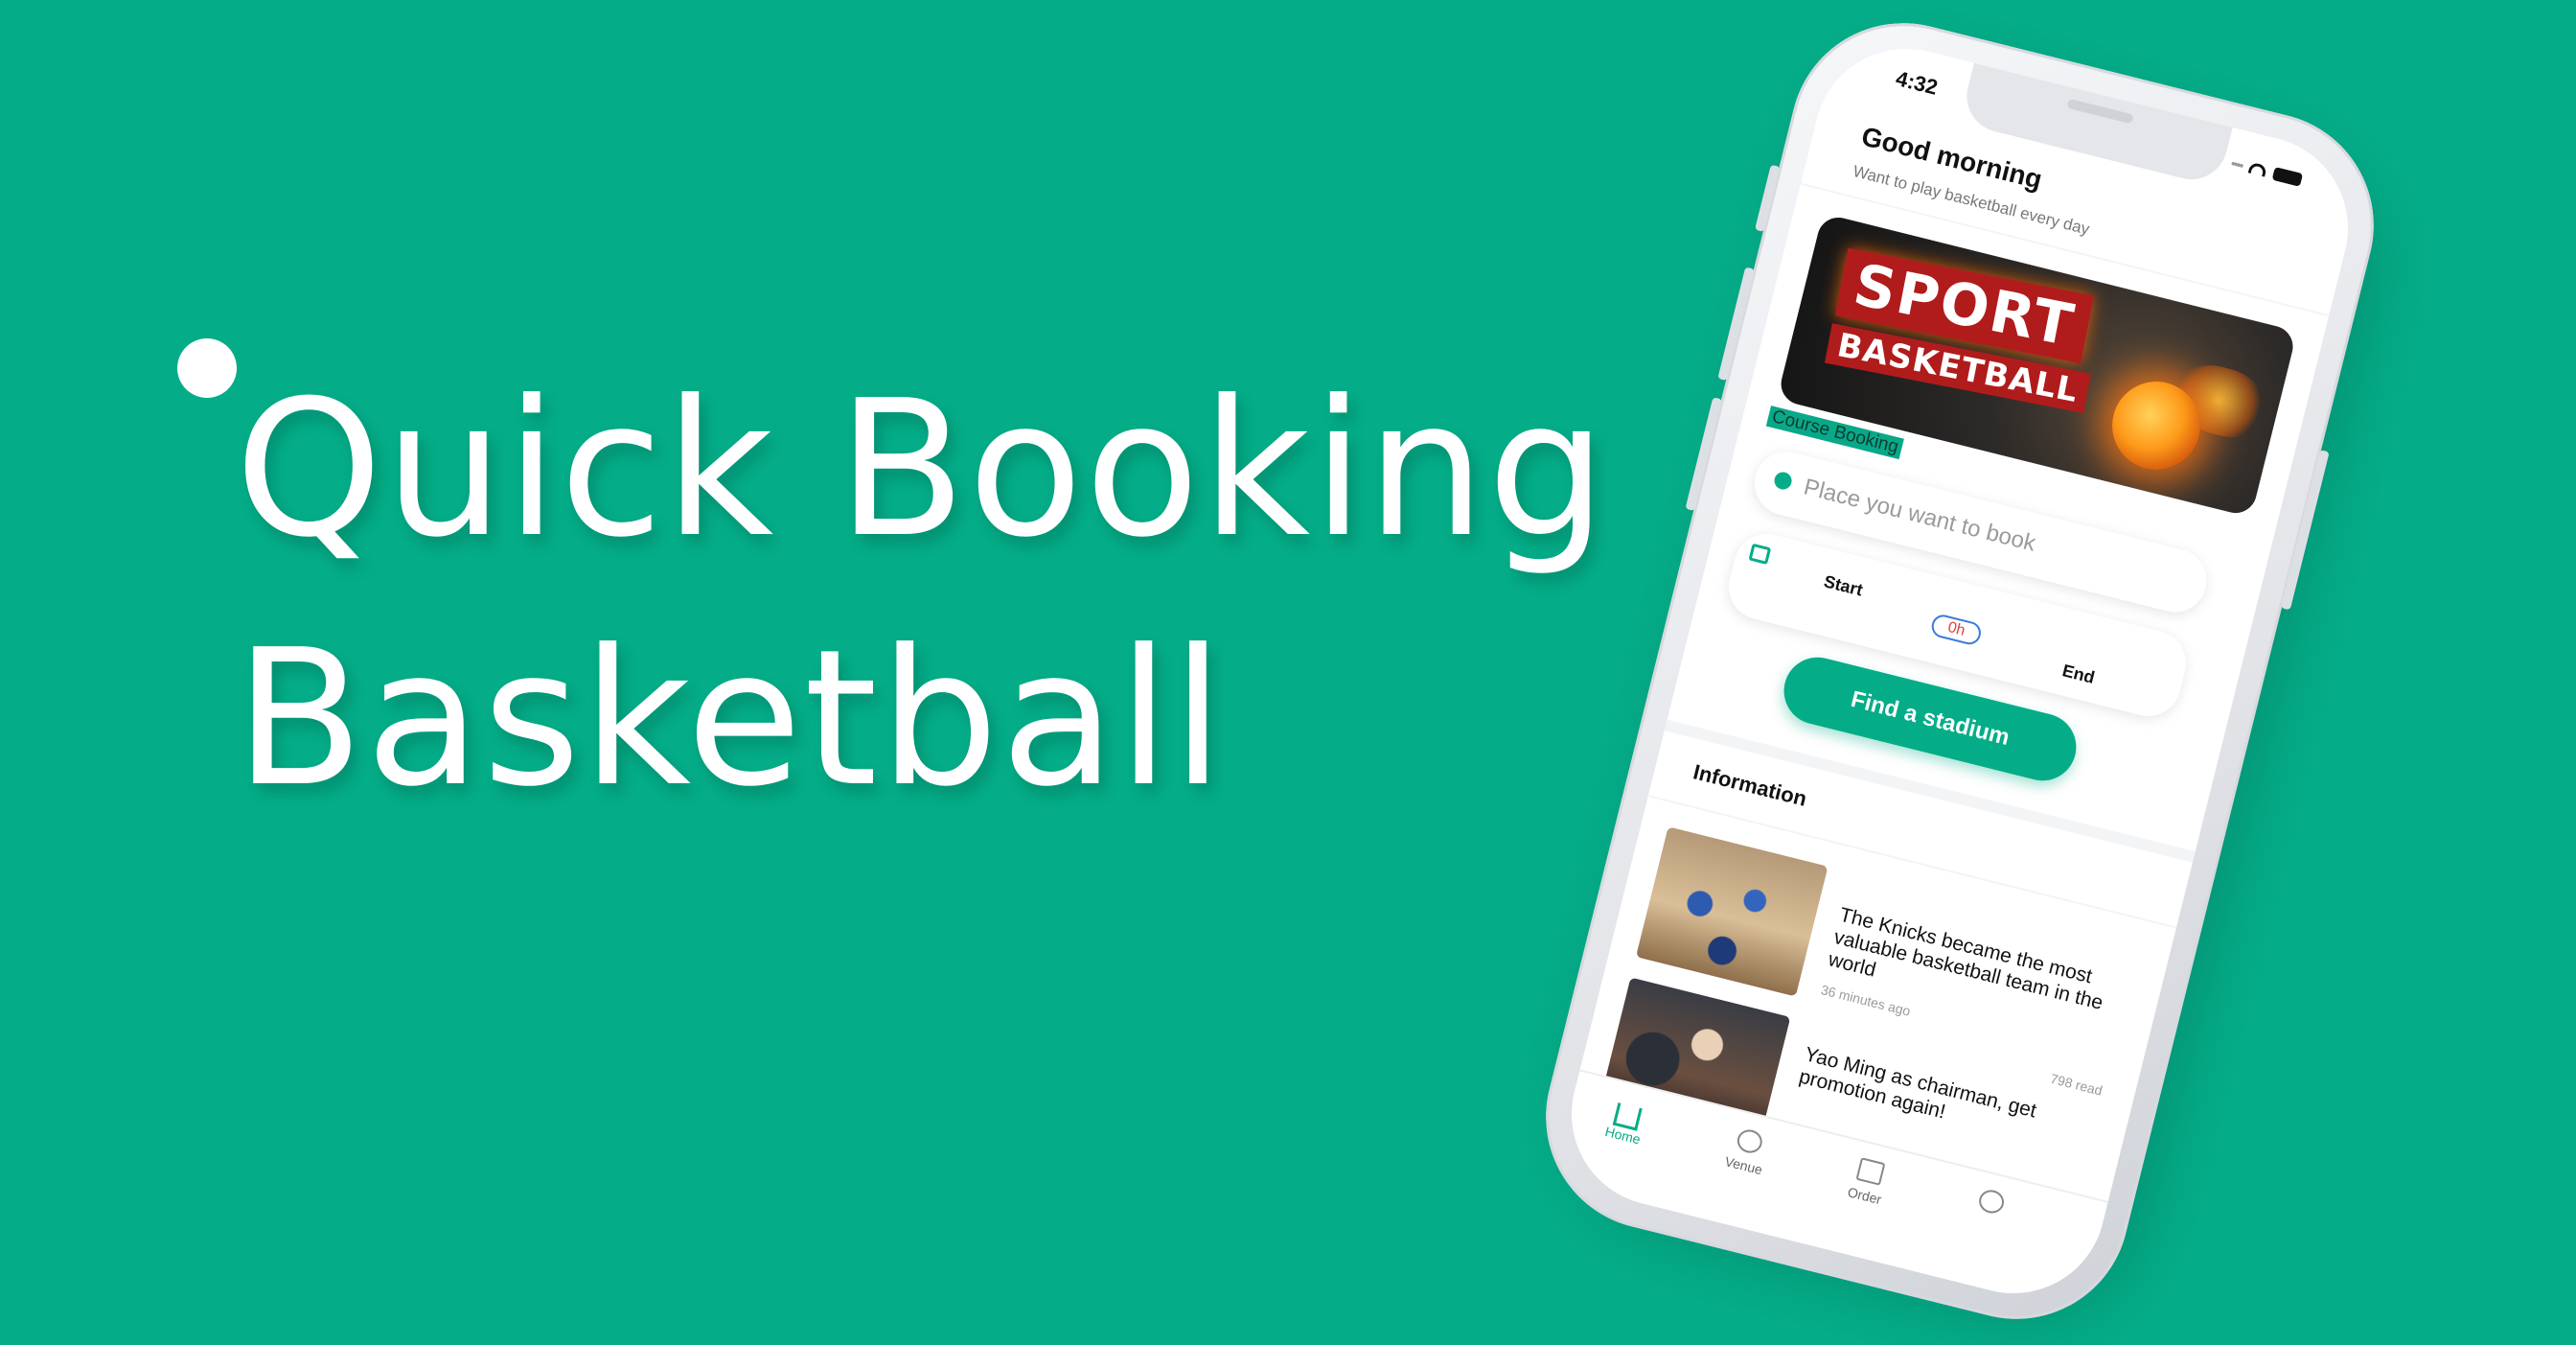 Image resolution: width=2576 pixels, height=1345 pixels. I want to click on promo-headline-line2: Basketball, so click(731, 719).